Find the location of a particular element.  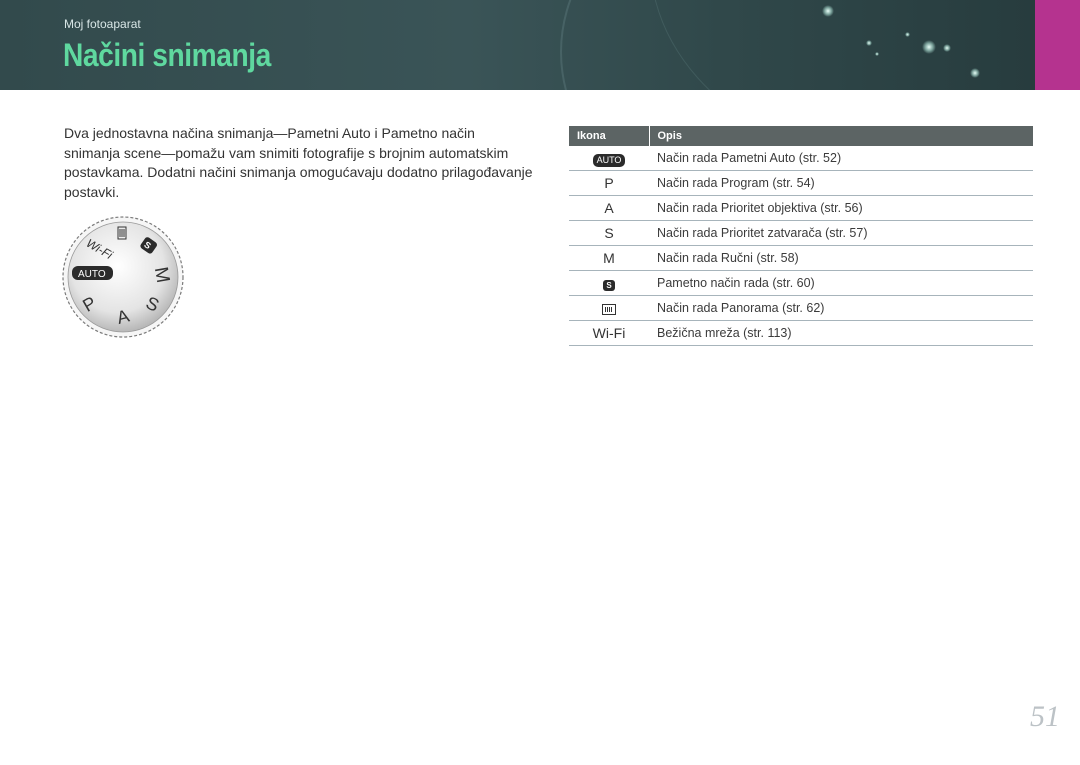

wifi-mode-icon: Wi-Fi is located at coordinates (609, 333).